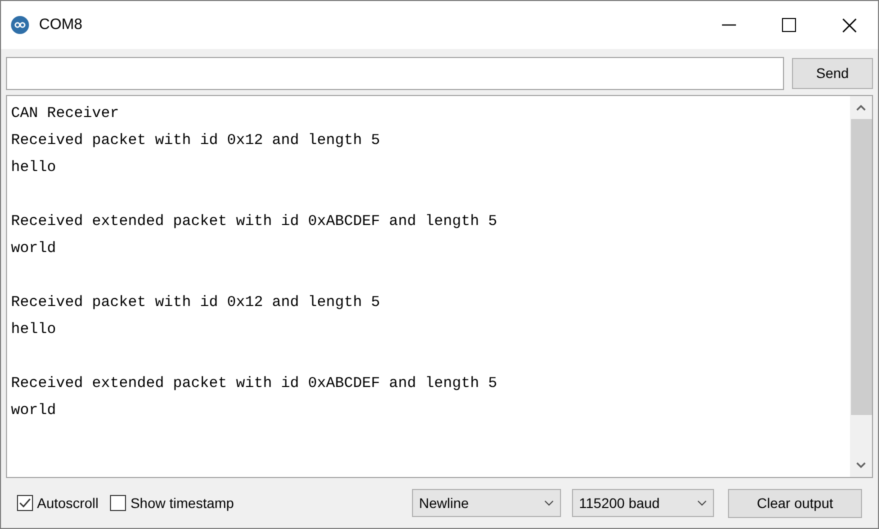 This screenshot has width=879, height=529. What do you see at coordinates (849, 25) in the screenshot?
I see `close-icon` at bounding box center [849, 25].